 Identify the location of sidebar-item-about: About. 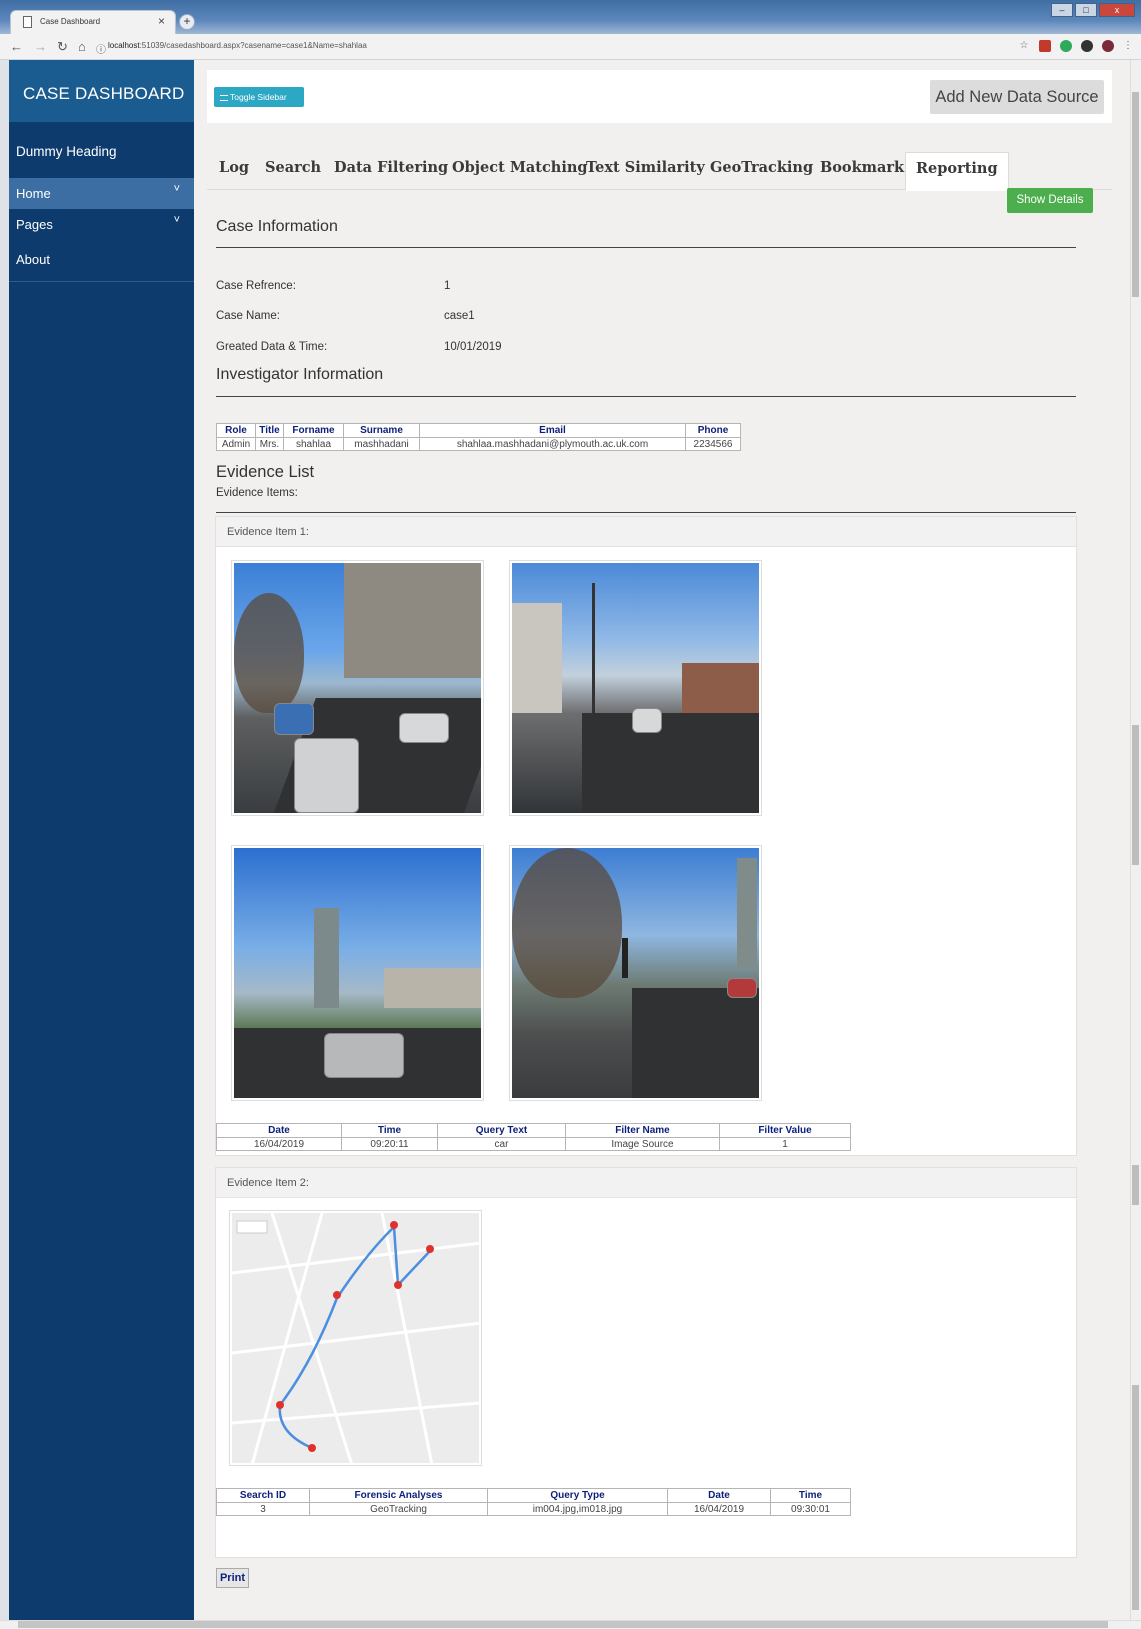
(101, 261).